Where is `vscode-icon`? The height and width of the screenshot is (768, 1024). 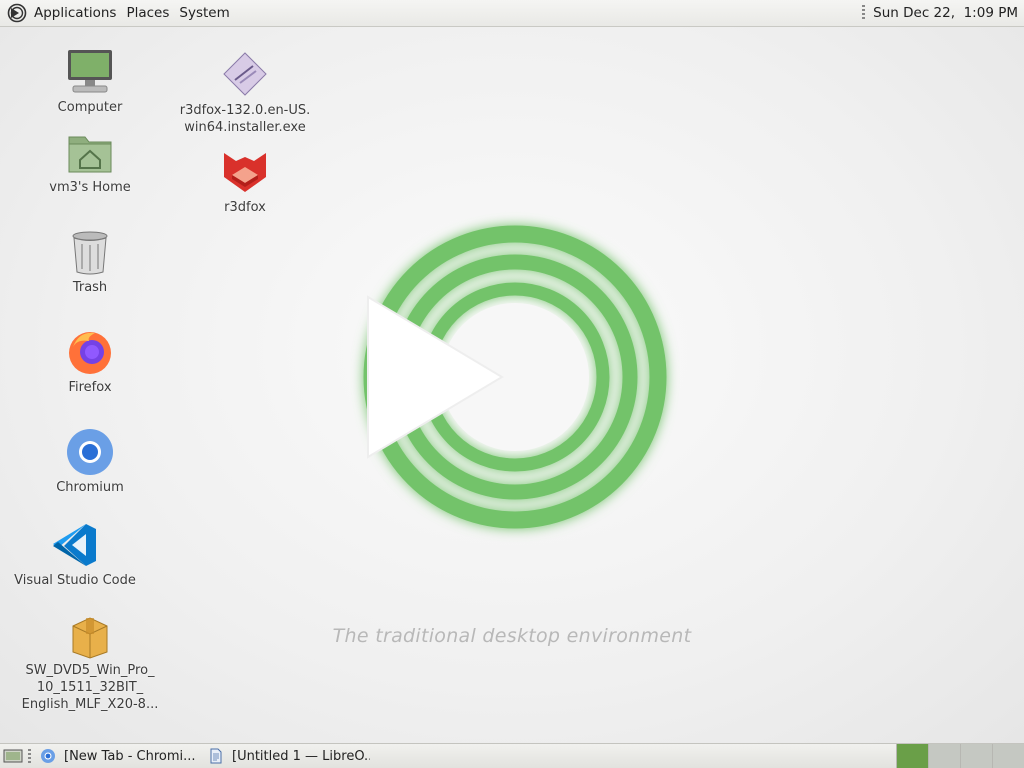 vscode-icon is located at coordinates (74, 545).